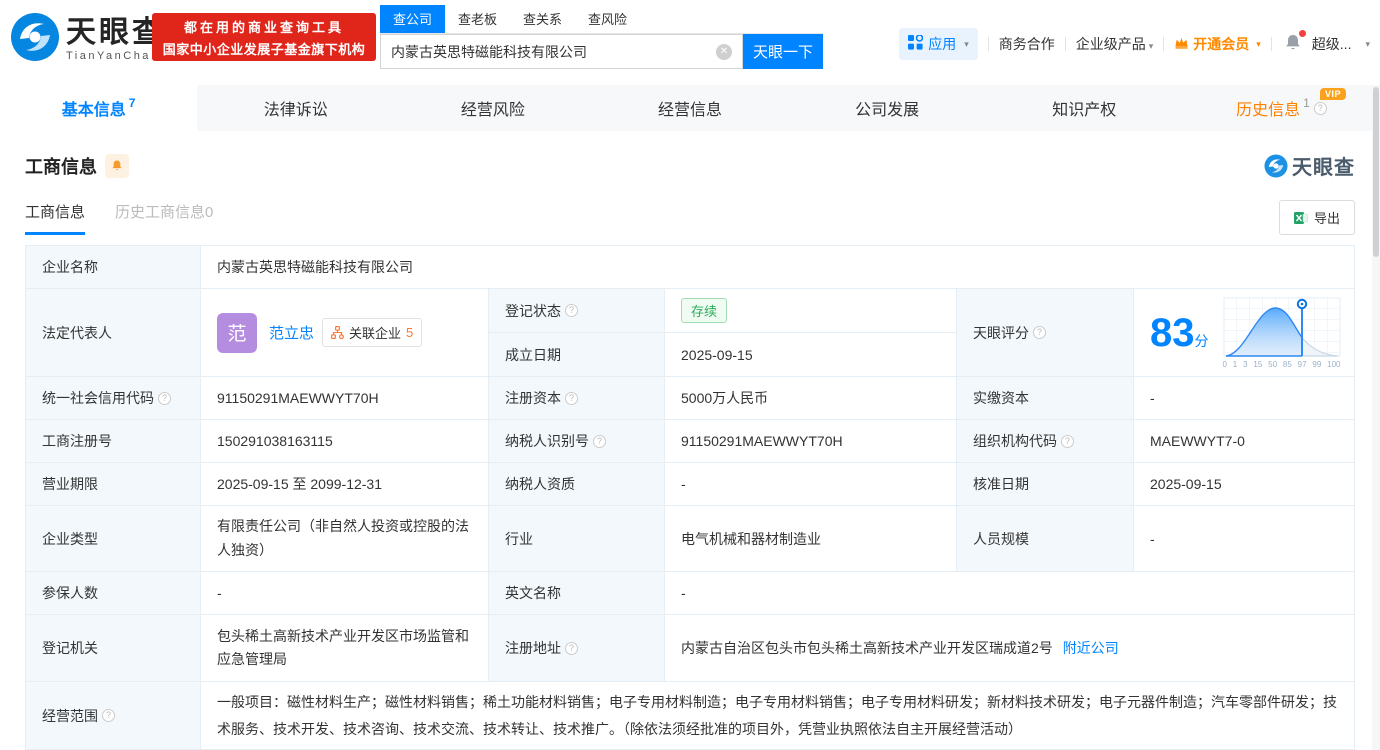 The width and height of the screenshot is (1380, 750). What do you see at coordinates (542, 19) in the screenshot?
I see `search-tab-relation: 查关系` at bounding box center [542, 19].